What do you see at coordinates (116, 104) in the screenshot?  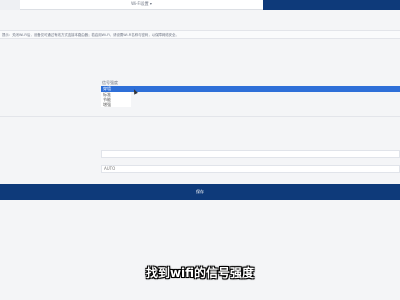 I see `option-3: 增强` at bounding box center [116, 104].